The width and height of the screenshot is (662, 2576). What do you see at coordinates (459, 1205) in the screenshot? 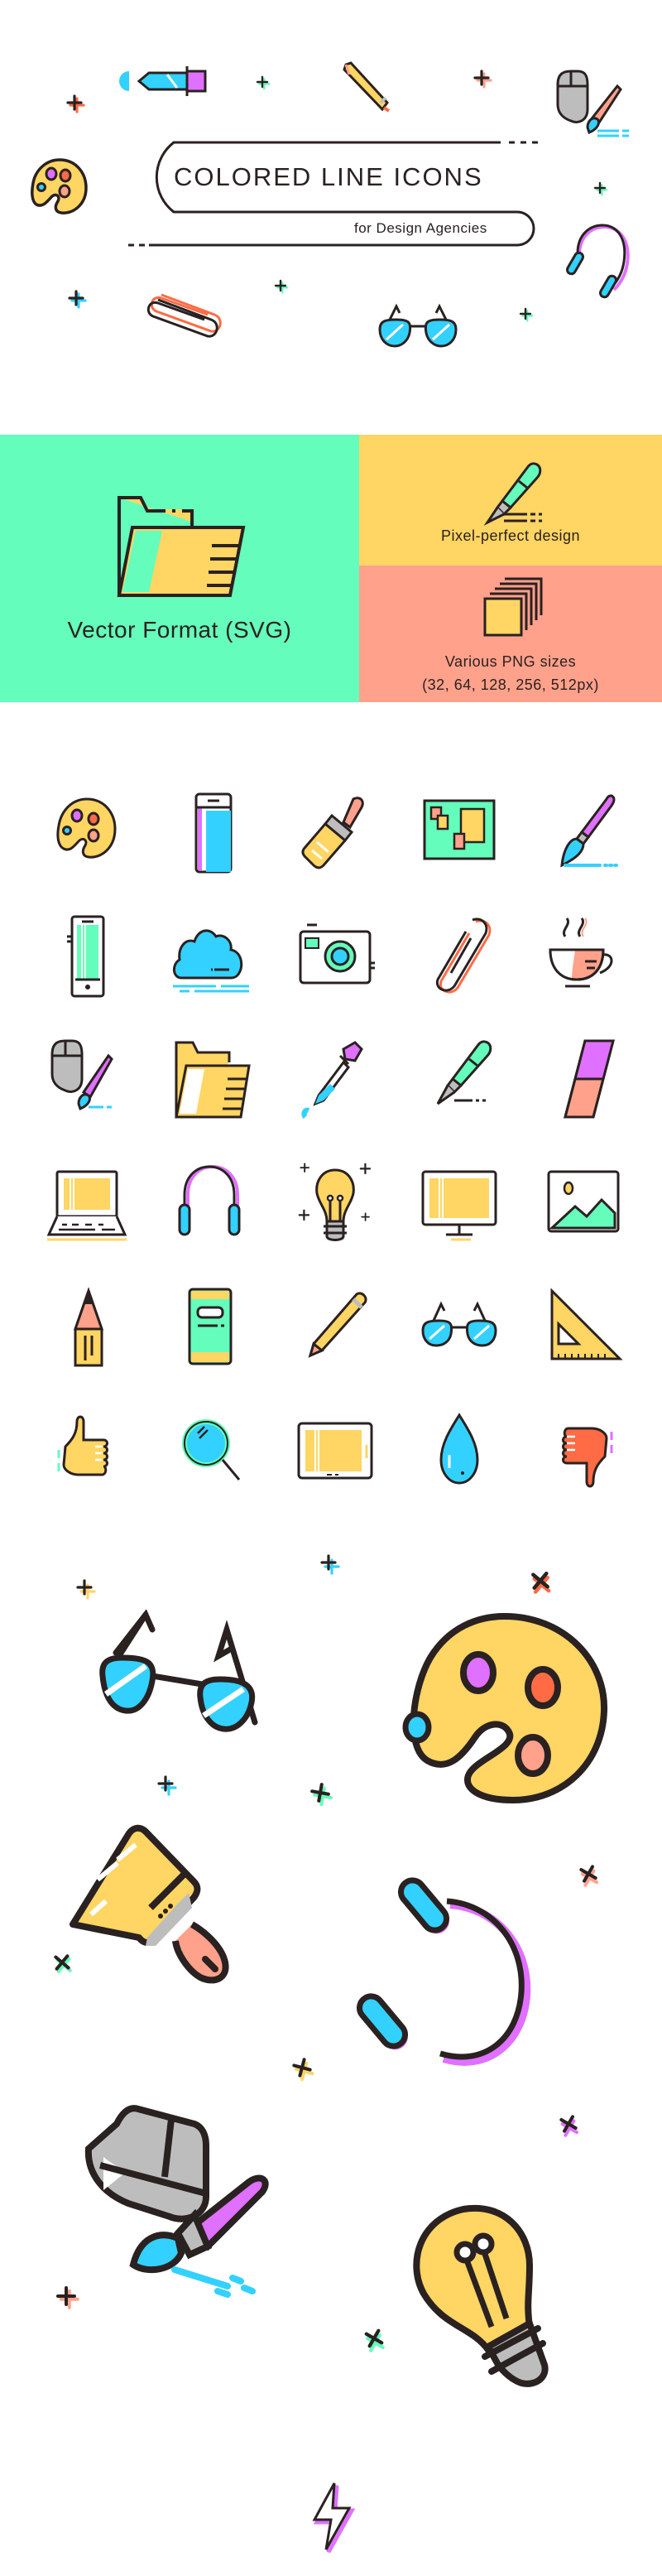
I see `monitor-icon` at bounding box center [459, 1205].